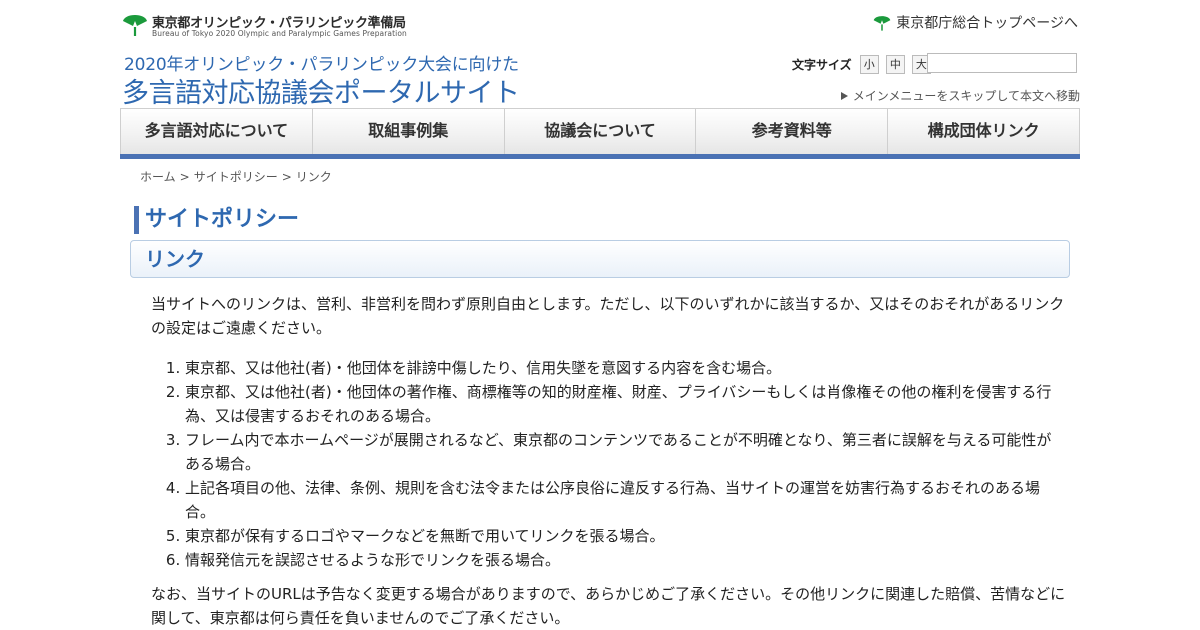  I want to click on skip-menu-link: メインメニューをスキップして本文へ移動, so click(960, 95).